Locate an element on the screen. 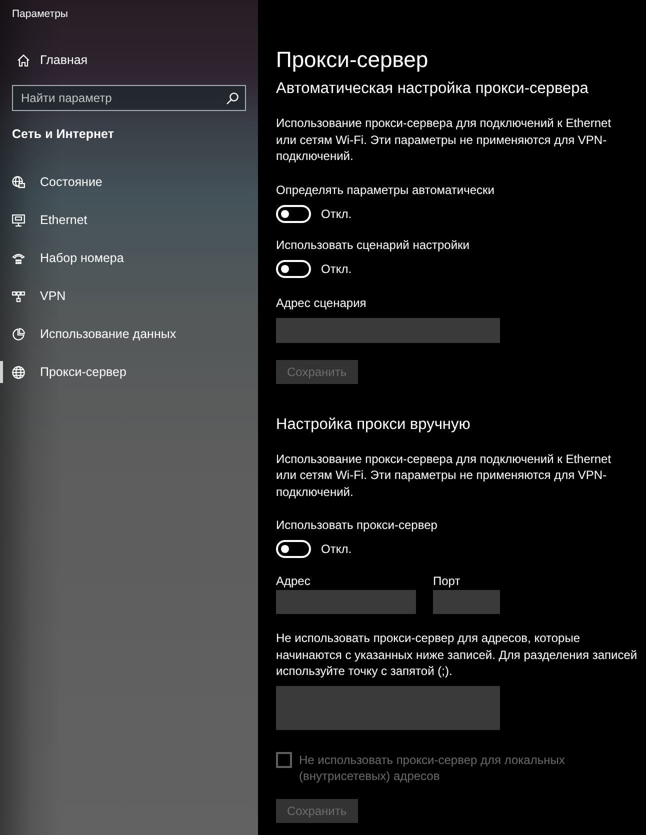 The image size is (646, 835). description-text: Не использовать прокси-сервер для адресов, которые начинаются с указанных ниже записей. Для разделения записей используйте точку с запятой (;). is located at coordinates (457, 655).